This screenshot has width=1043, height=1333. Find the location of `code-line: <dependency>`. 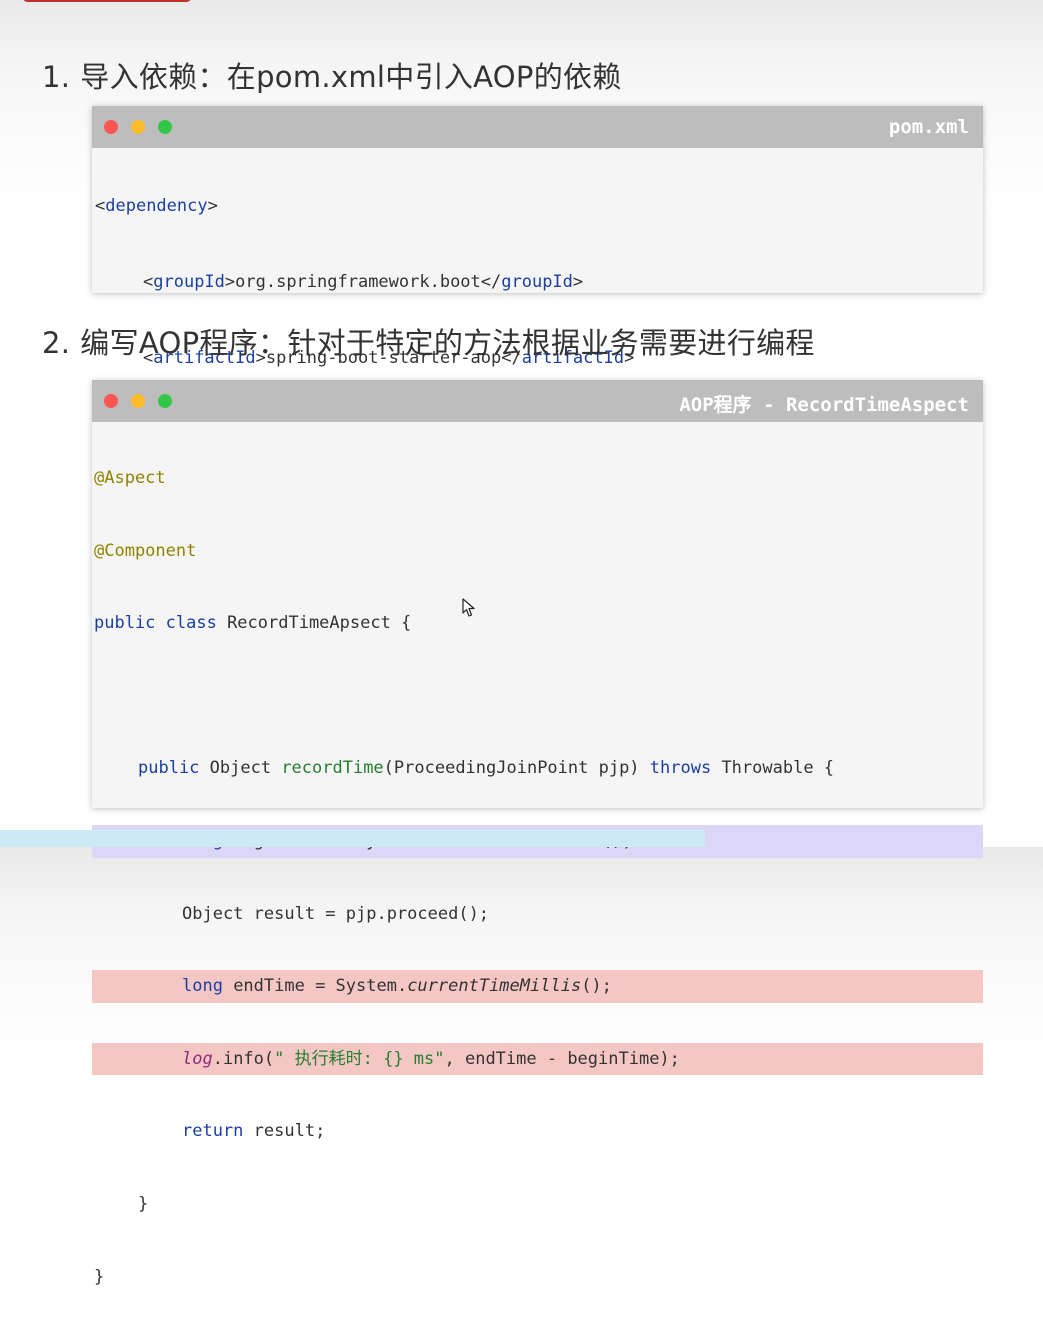

code-line: <dependency> is located at coordinates (156, 206).